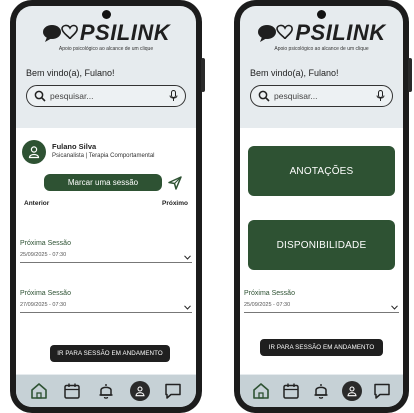 The width and height of the screenshot is (414, 413). Describe the element at coordinates (74, 146) in the screenshot. I see `professional-name: Fulano Silva` at that location.